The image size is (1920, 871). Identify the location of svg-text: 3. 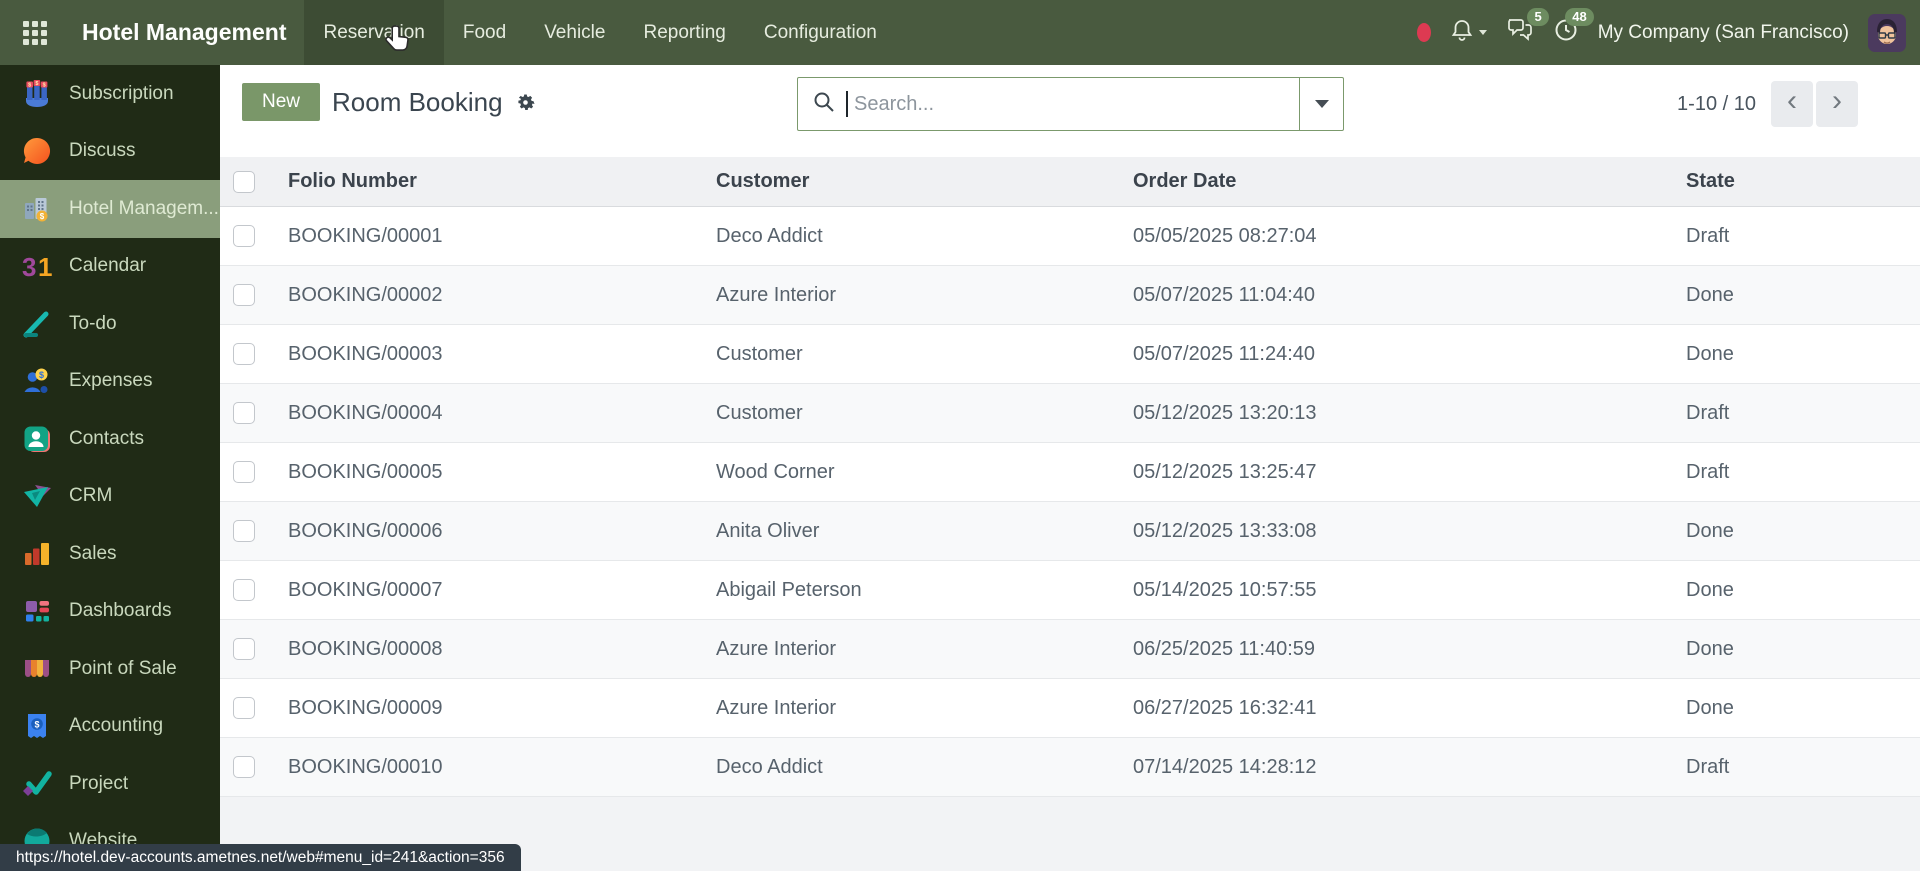
(29, 267).